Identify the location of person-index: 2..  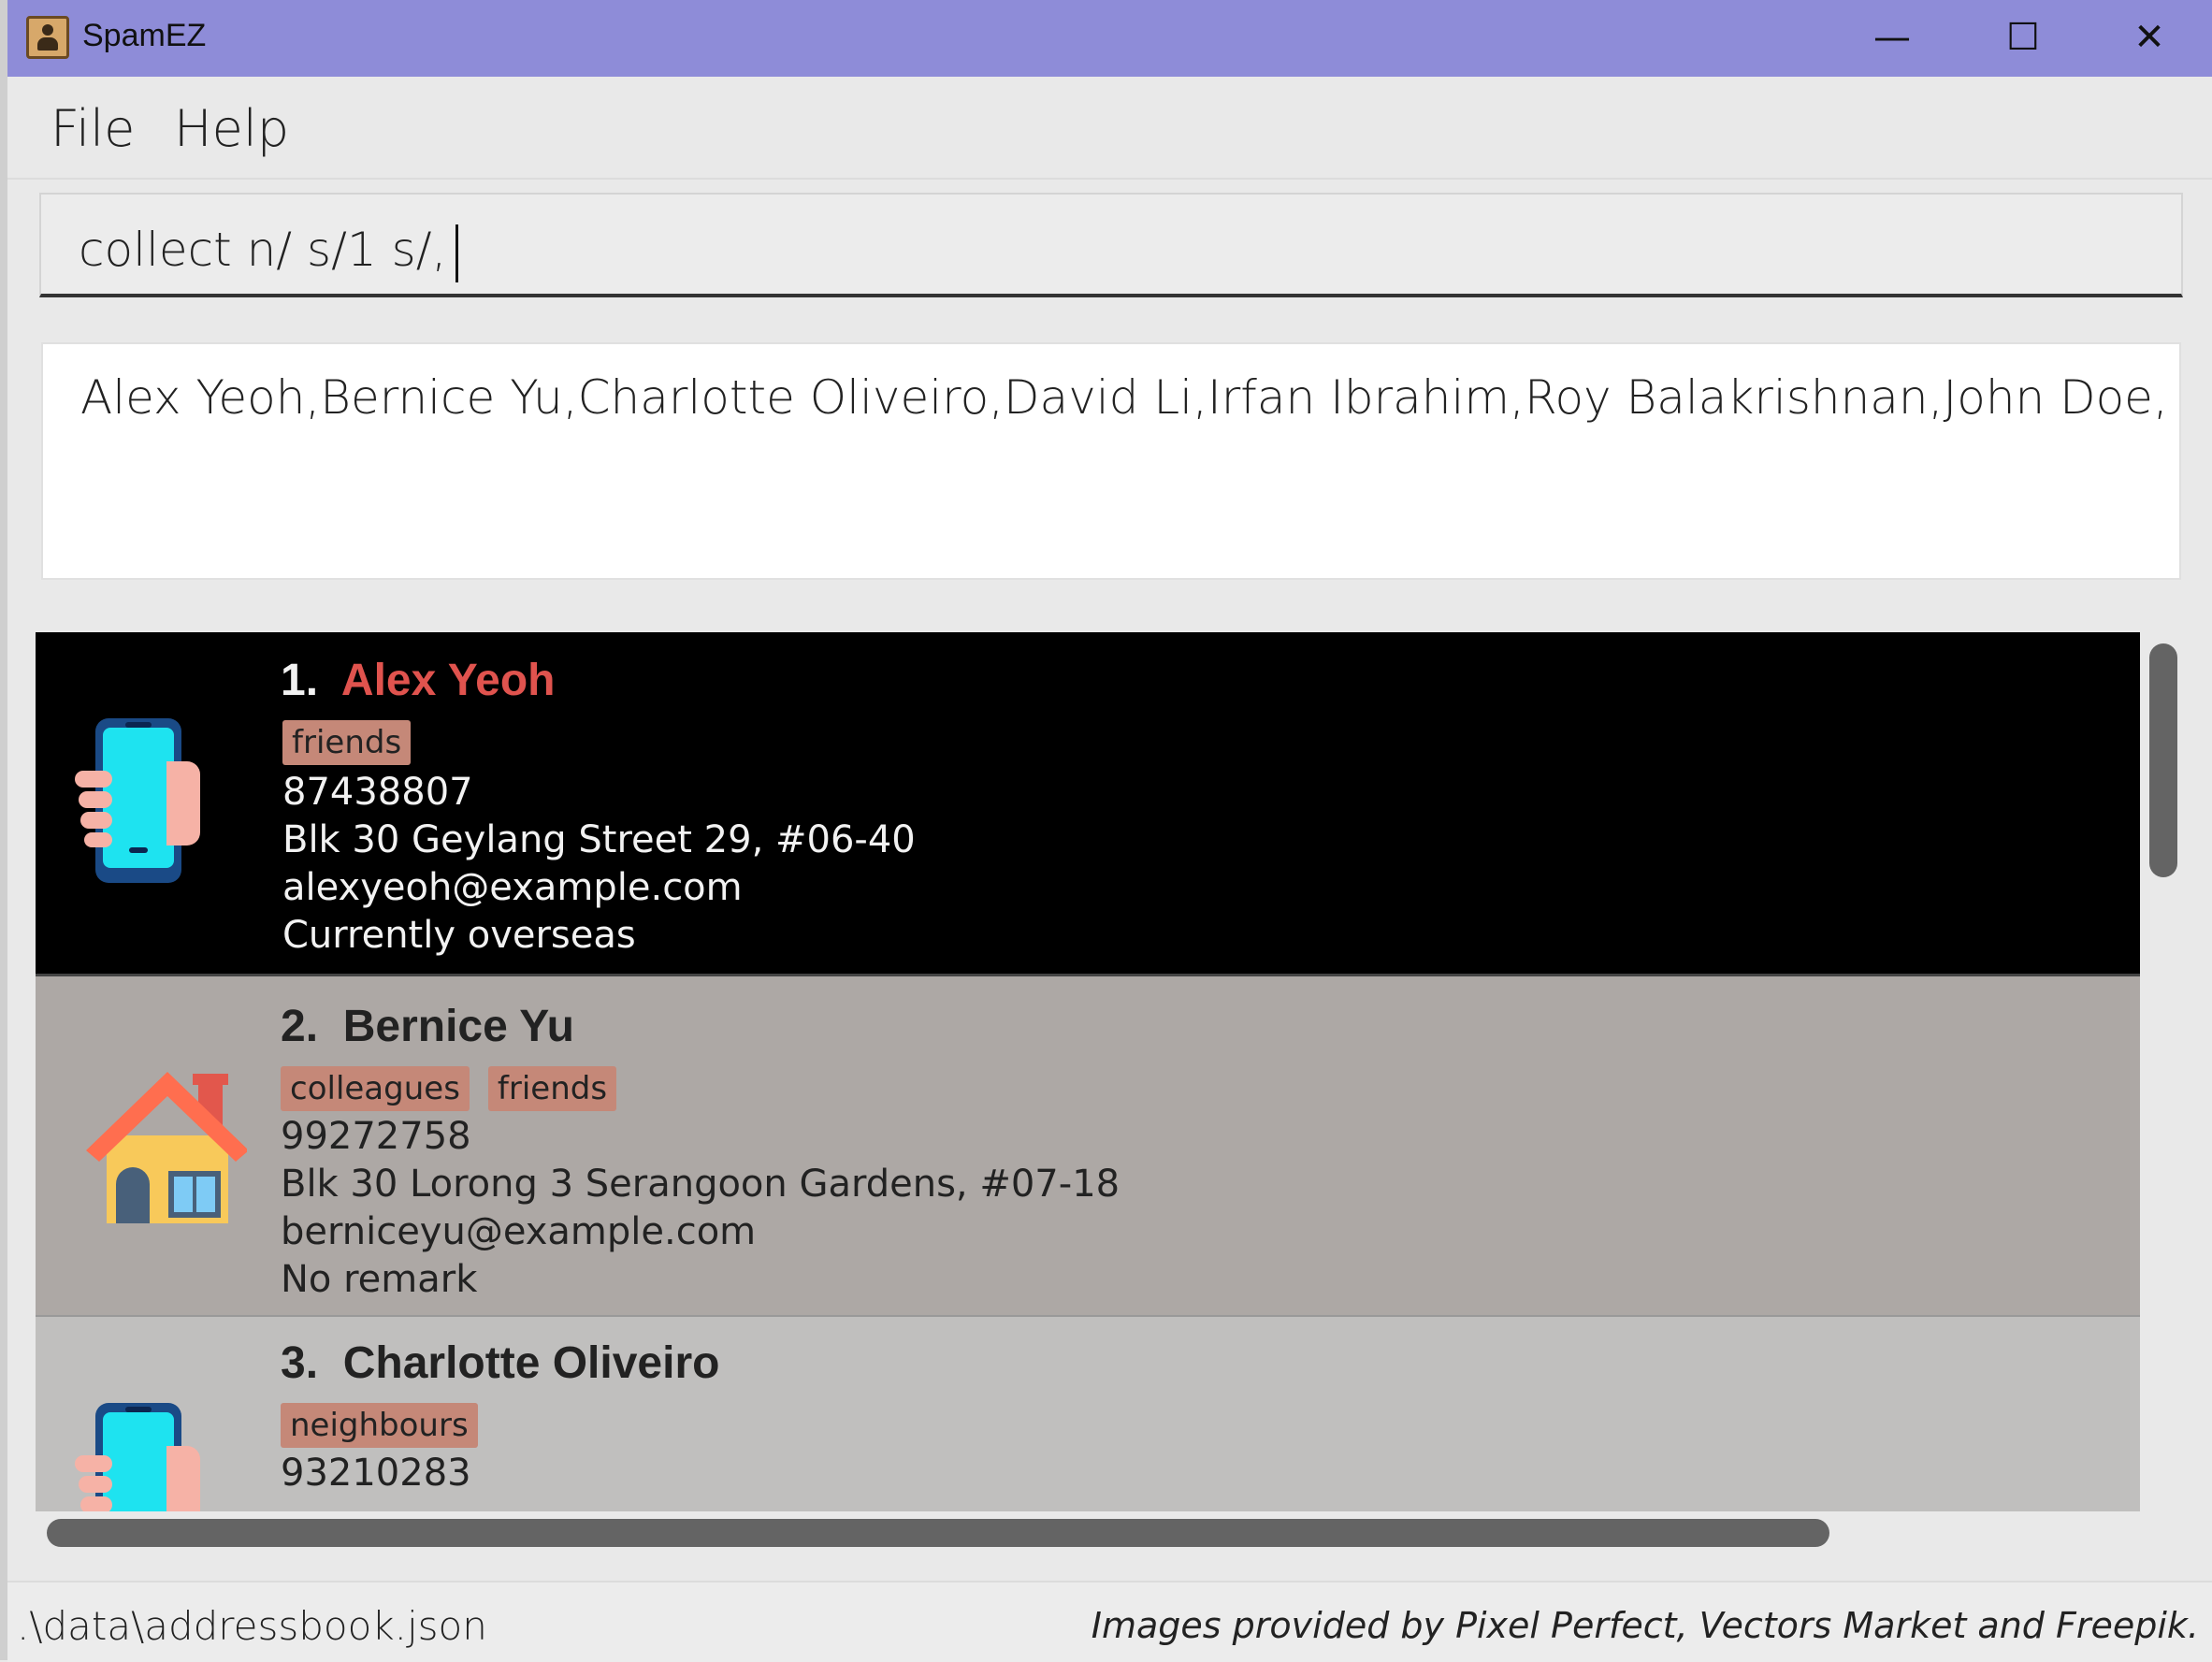
(300, 1026).